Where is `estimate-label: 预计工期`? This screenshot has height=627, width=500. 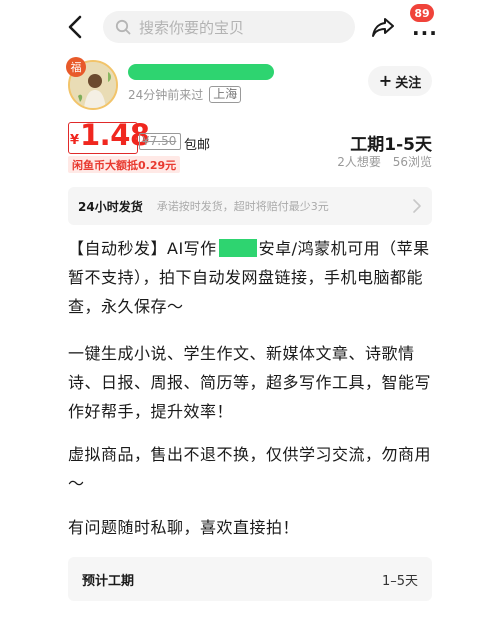
estimate-label: 预计工期 is located at coordinates (108, 581).